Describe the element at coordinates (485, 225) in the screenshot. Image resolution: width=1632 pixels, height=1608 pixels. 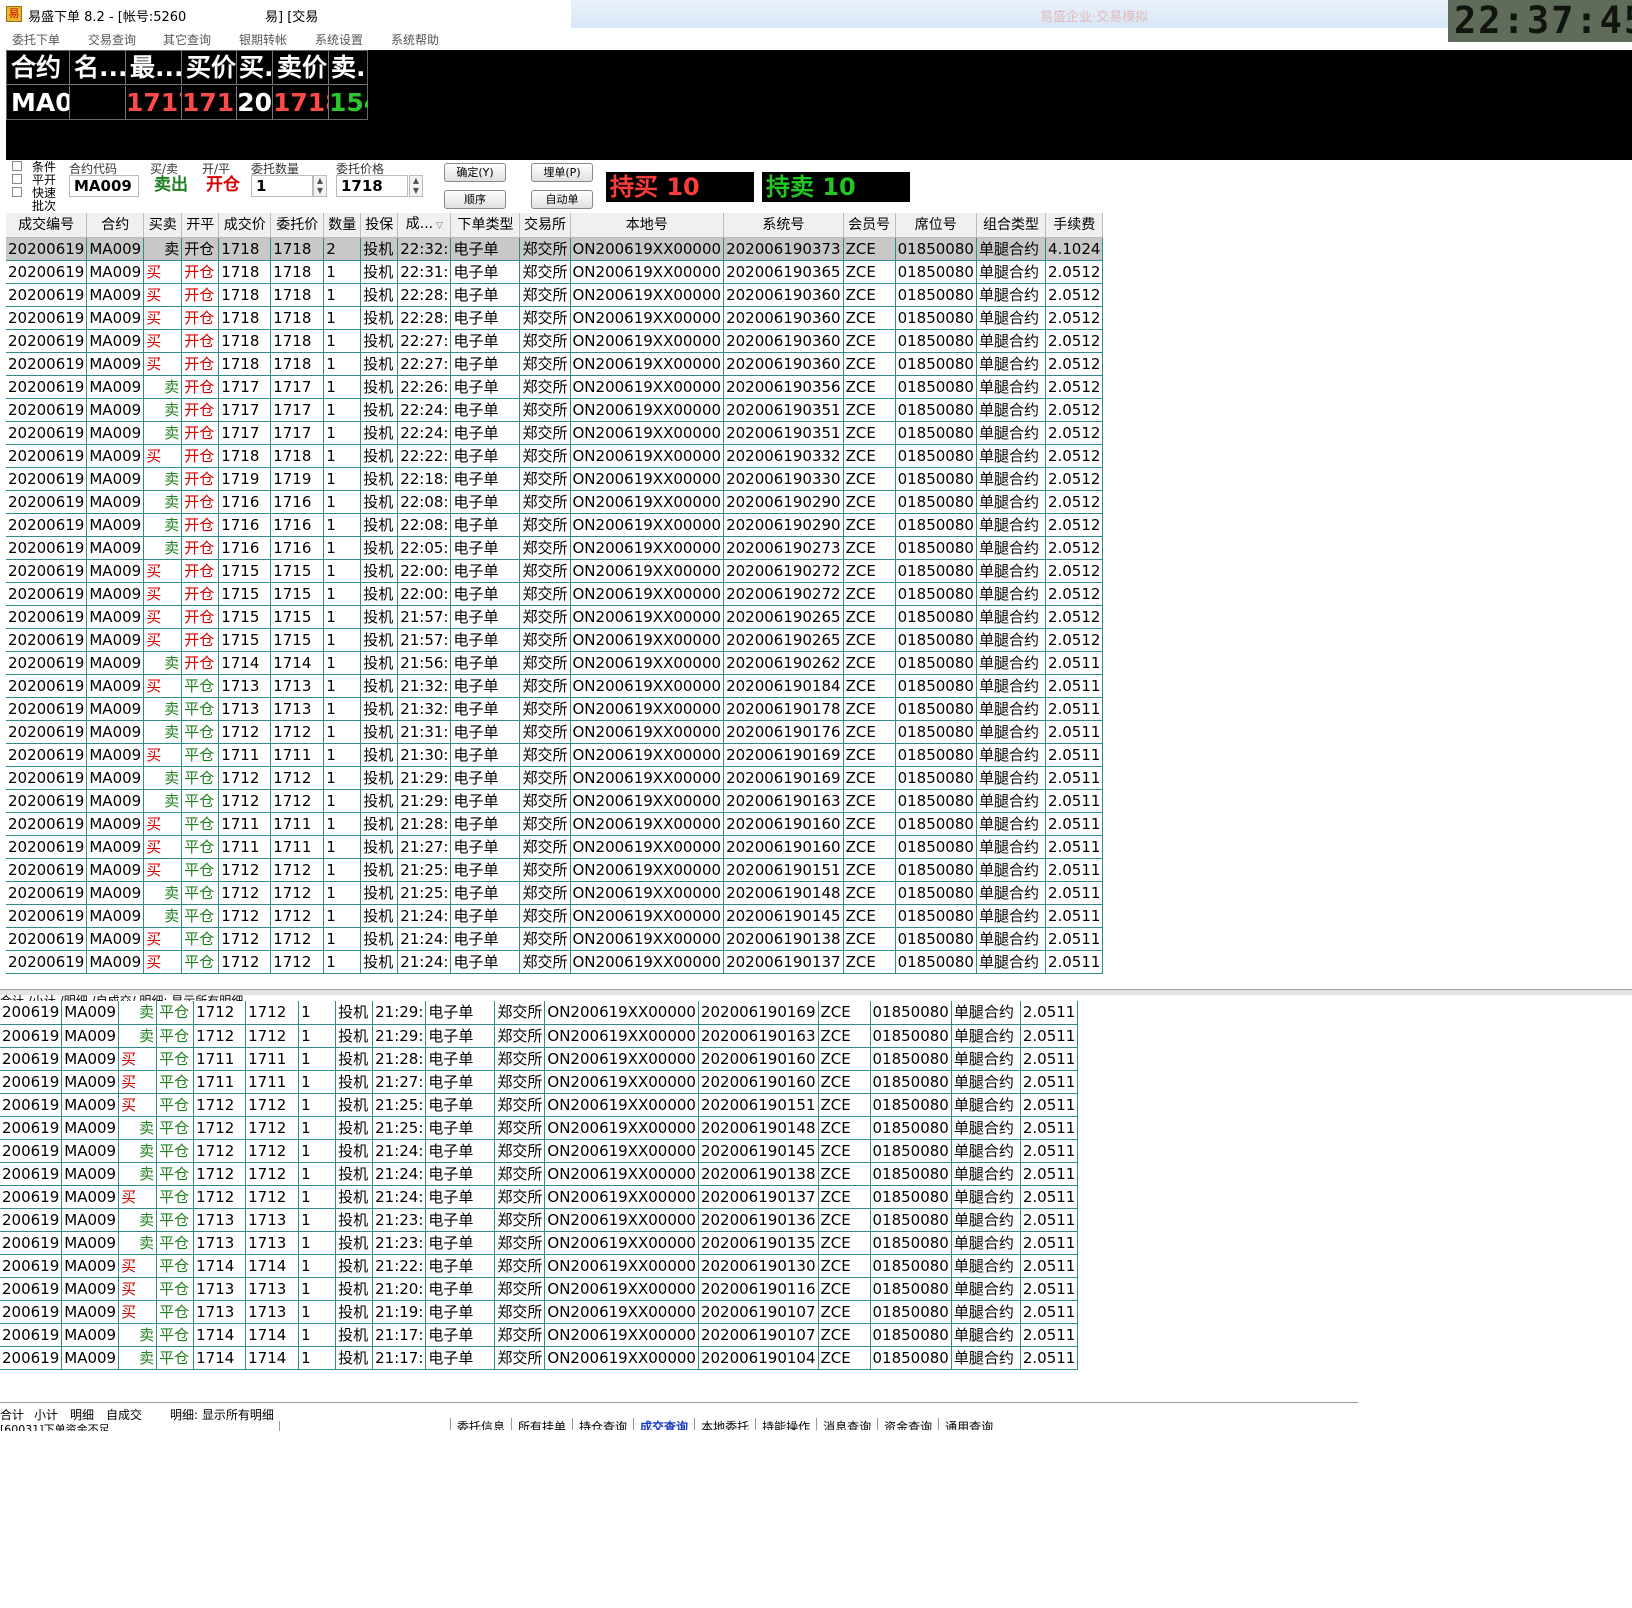
I see `column-header-order-type: 下单类型` at that location.